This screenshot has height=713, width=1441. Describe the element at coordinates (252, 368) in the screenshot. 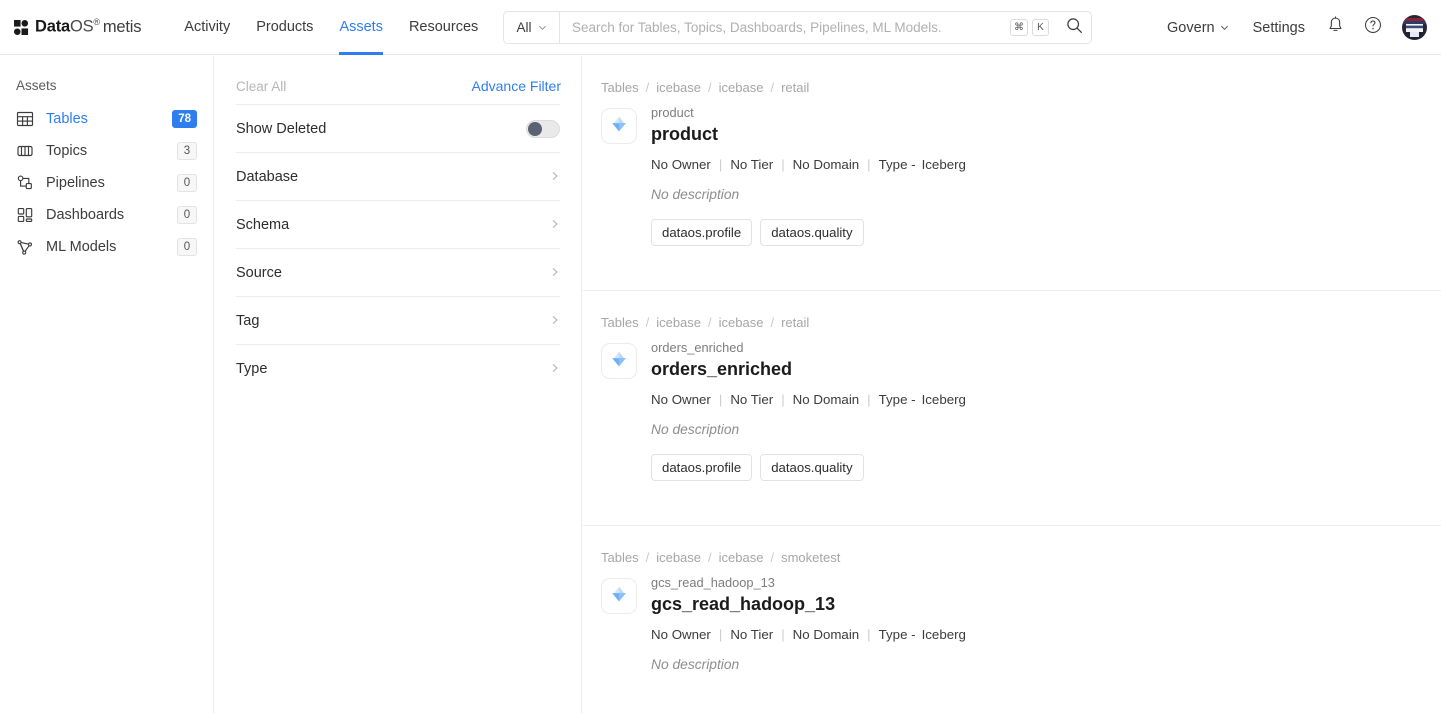

I see `filter-group-label: Type` at that location.